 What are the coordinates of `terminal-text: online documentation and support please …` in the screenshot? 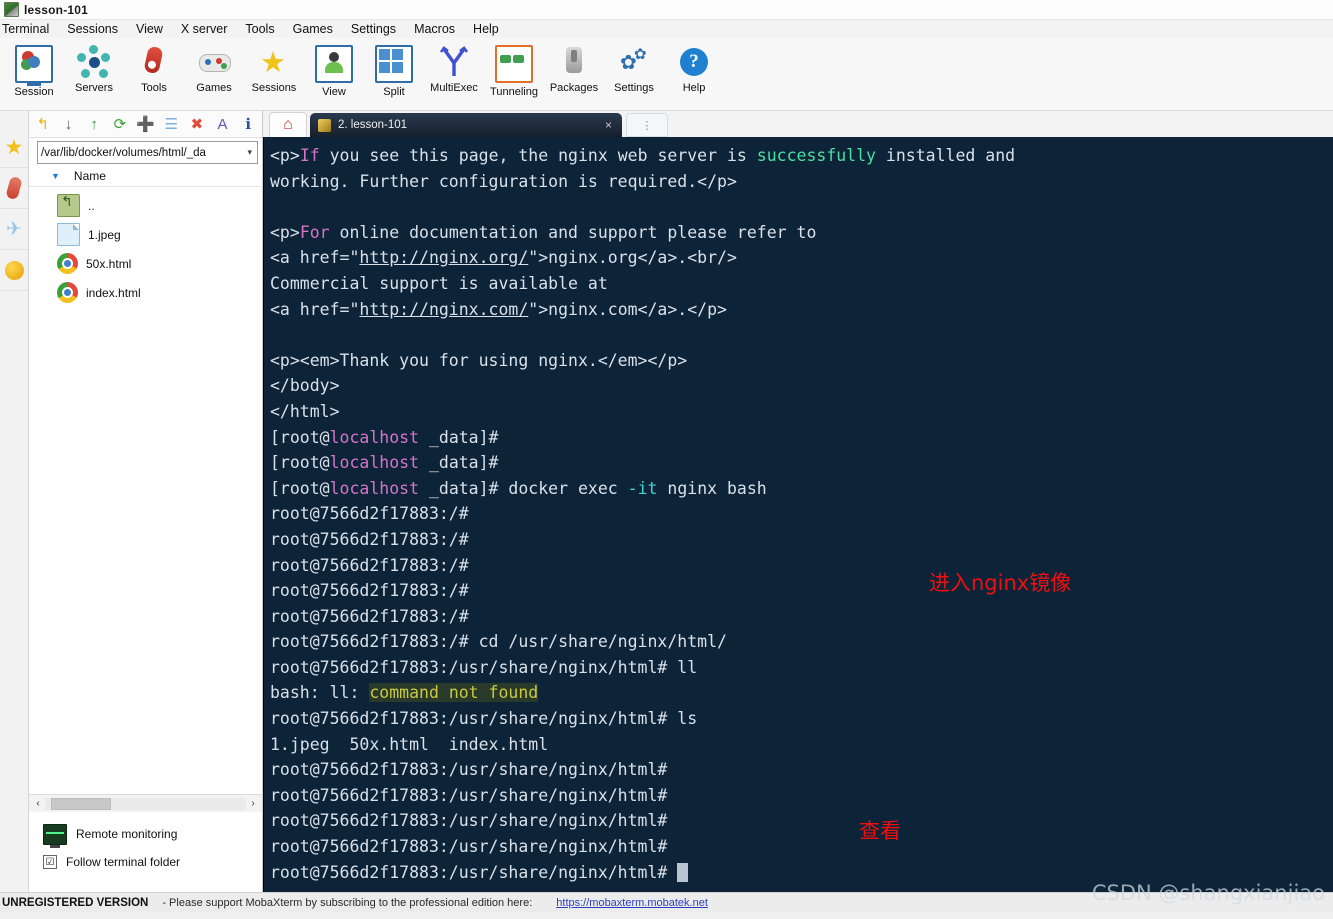 It's located at (573, 232).